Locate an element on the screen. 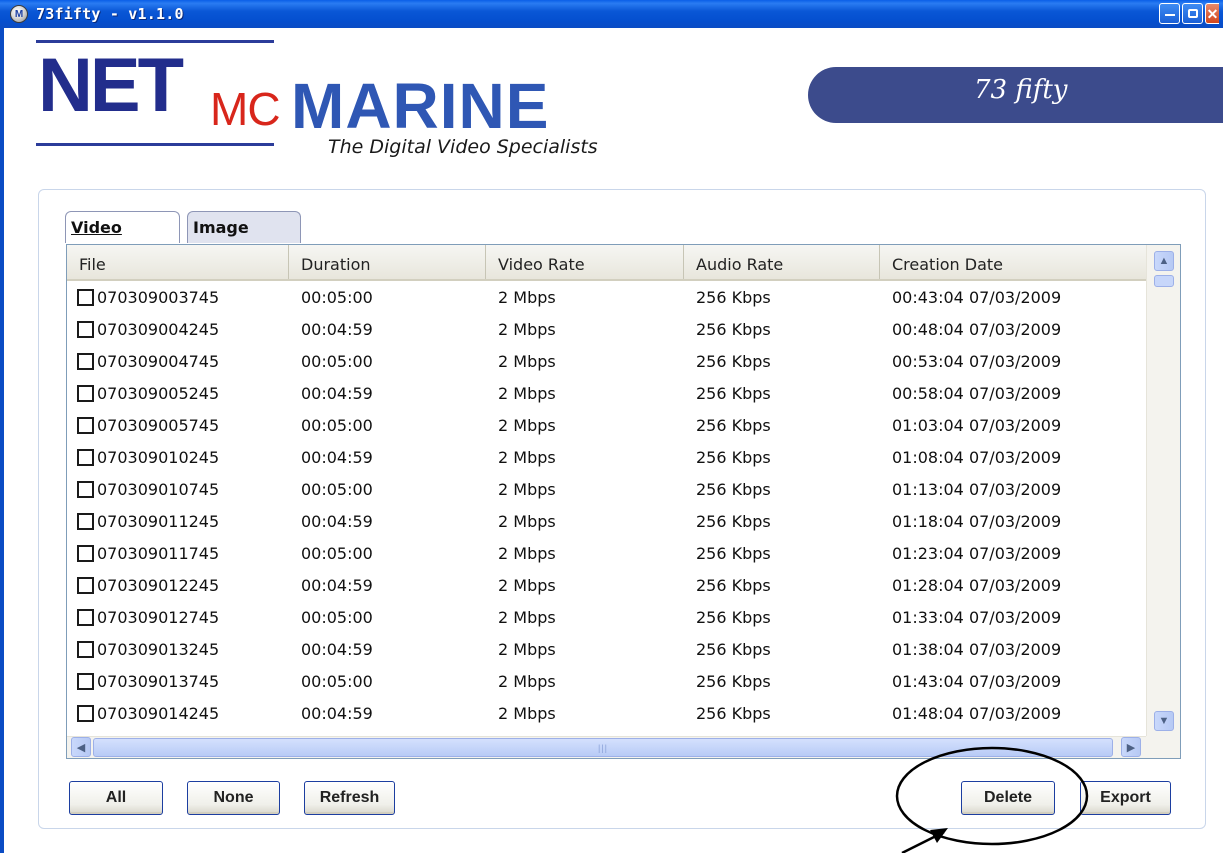 This screenshot has width=1223, height=853. minimize-icon is located at coordinates (1169, 13).